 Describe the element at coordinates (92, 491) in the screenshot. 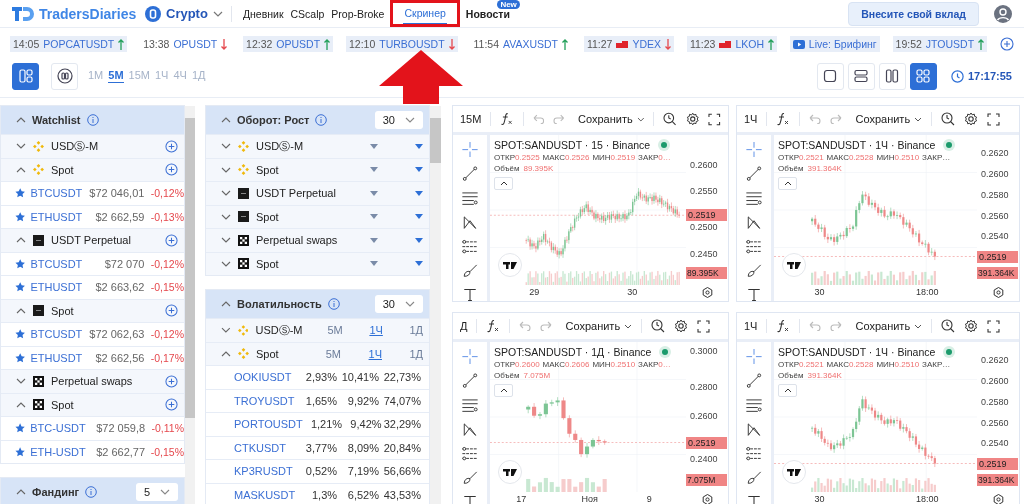

I see `panel-header: Фандинг 5` at that location.